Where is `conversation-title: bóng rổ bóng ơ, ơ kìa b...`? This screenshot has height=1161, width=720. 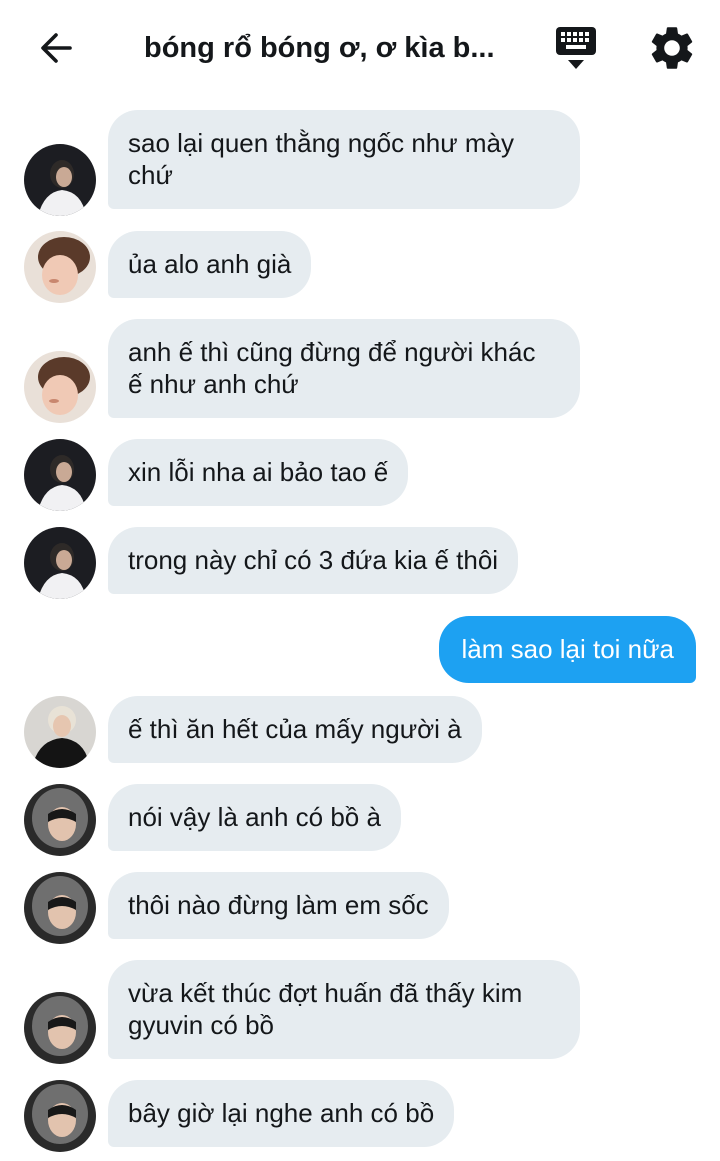 conversation-title: bóng rổ bóng ơ, ơ kìa b... is located at coordinates (322, 48).